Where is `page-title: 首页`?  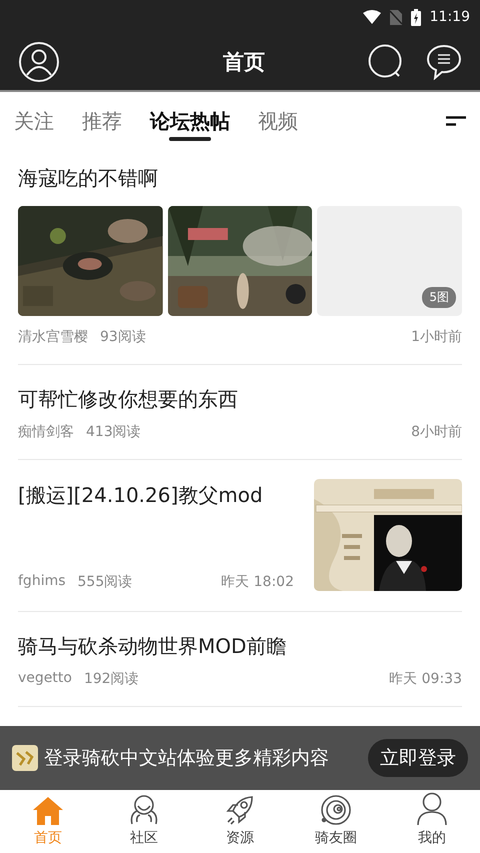 page-title: 首页 is located at coordinates (244, 62).